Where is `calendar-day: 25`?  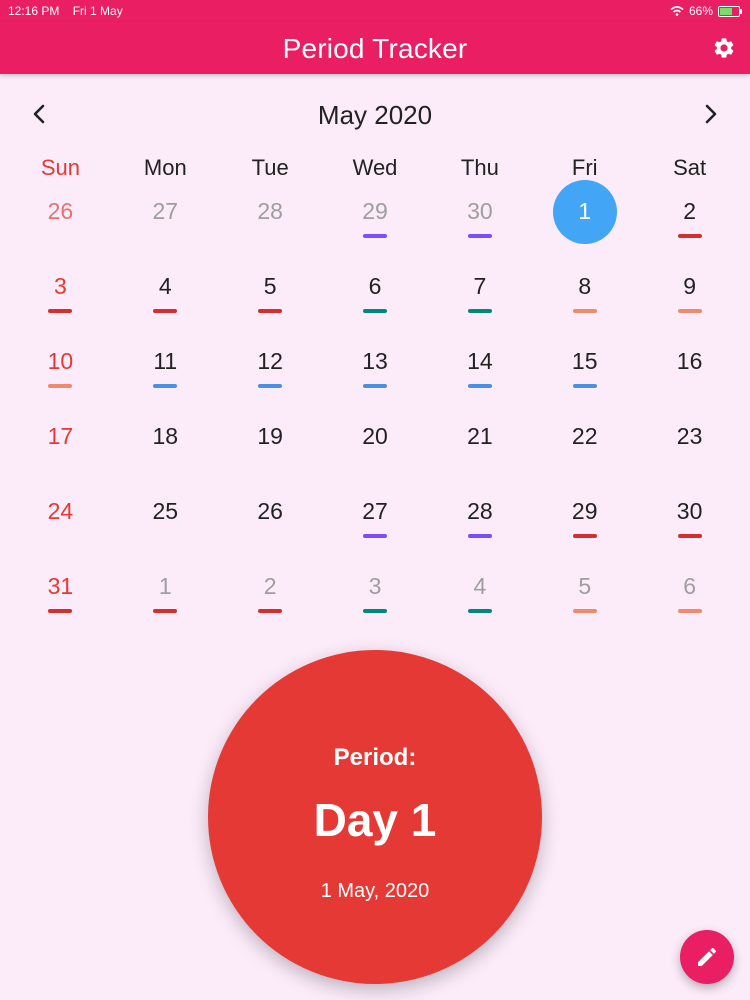
calendar-day: 25 is located at coordinates (165, 525).